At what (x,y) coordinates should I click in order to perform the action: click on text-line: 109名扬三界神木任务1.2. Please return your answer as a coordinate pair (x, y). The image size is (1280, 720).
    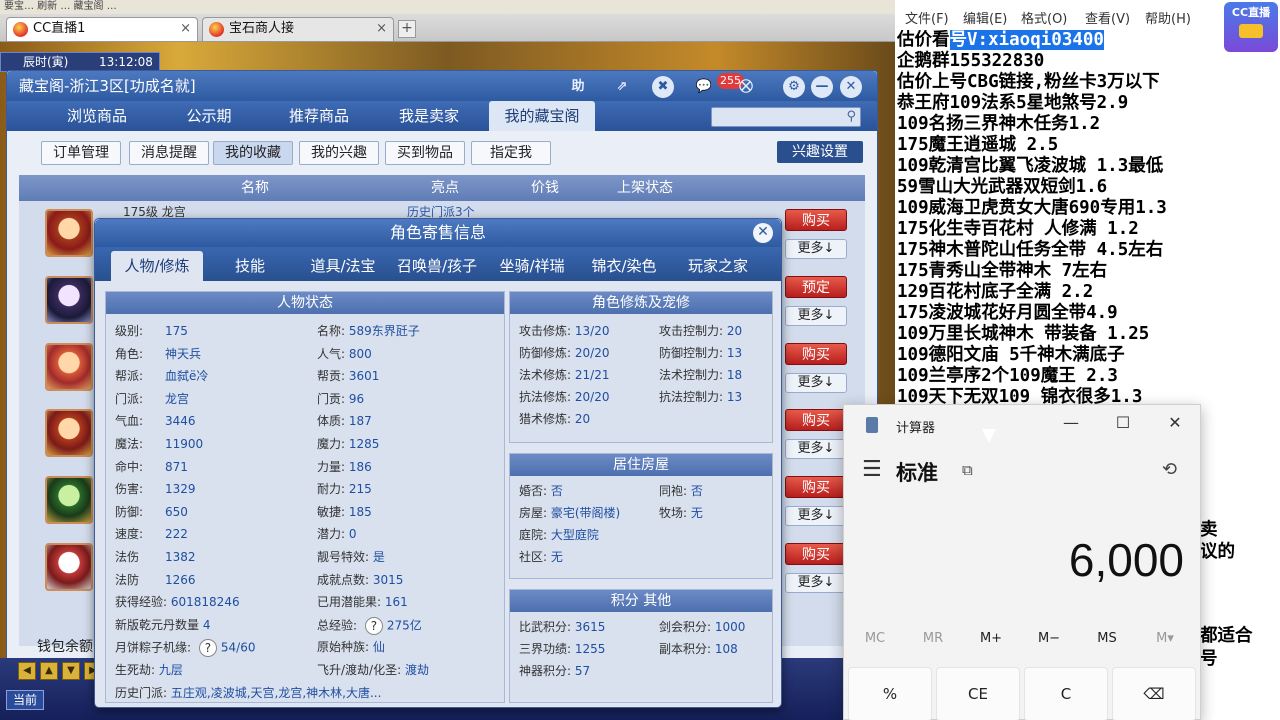
    Looking at the image, I should click on (999, 124).